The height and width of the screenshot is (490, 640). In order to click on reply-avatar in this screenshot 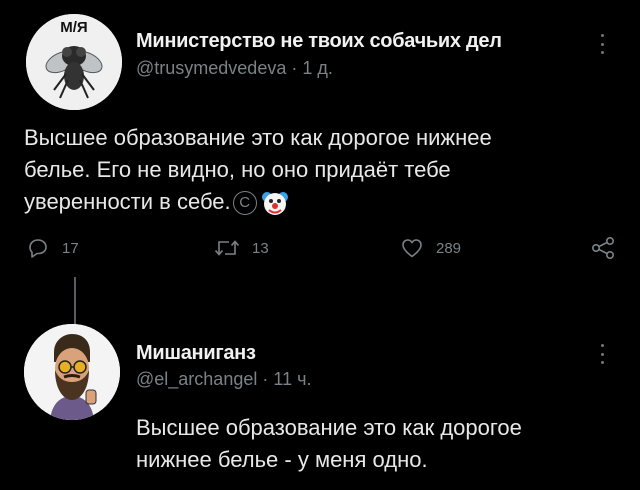, I will do `click(72, 372)`.